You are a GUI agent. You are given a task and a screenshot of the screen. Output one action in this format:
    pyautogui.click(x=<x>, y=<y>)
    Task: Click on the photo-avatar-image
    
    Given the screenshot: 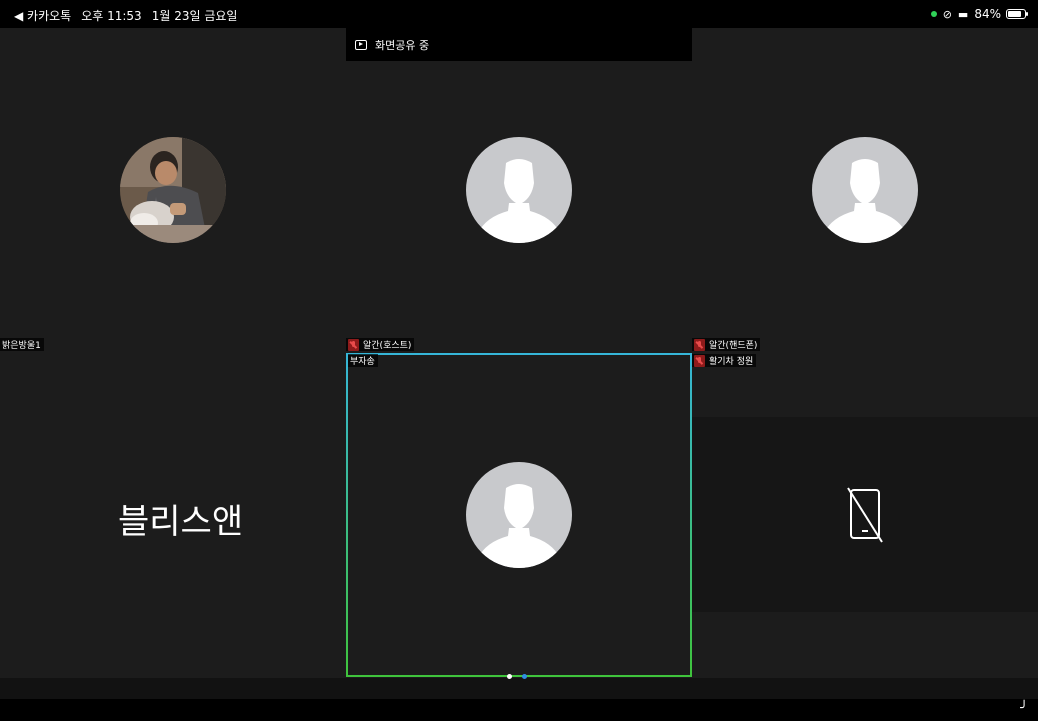 What is the action you would take?
    pyautogui.click(x=173, y=190)
    